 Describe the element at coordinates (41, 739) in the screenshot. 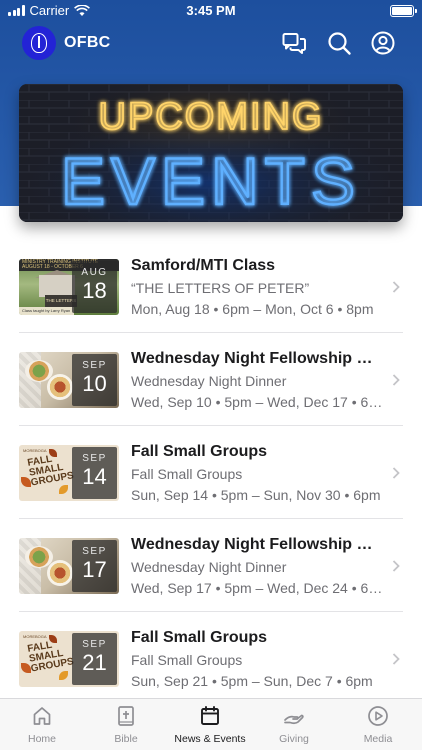

I see `tab-label: Home` at that location.